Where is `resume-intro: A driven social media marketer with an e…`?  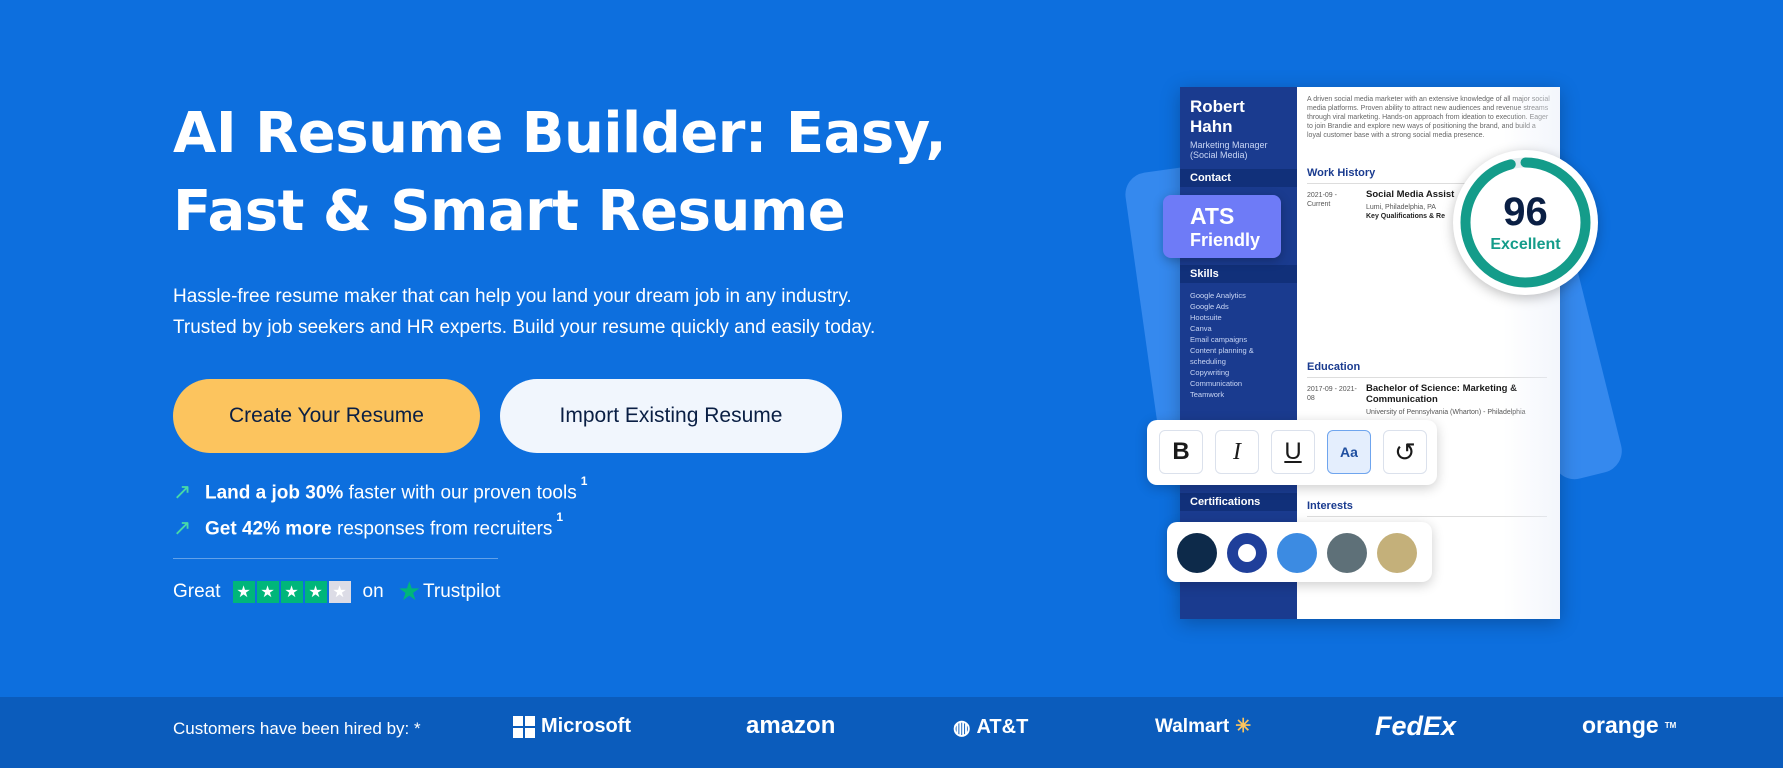 resume-intro: A driven social media marketer with an e… is located at coordinates (1428, 117).